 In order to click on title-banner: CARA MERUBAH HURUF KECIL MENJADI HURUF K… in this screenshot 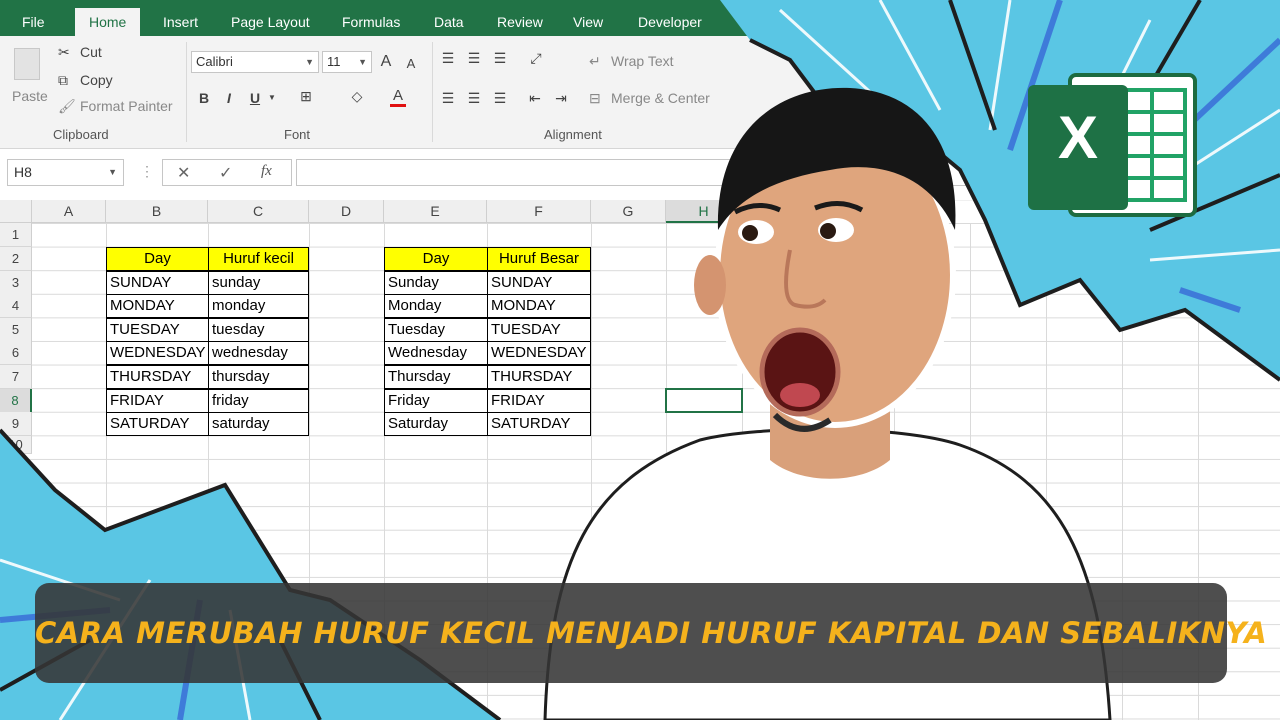, I will do `click(651, 633)`.